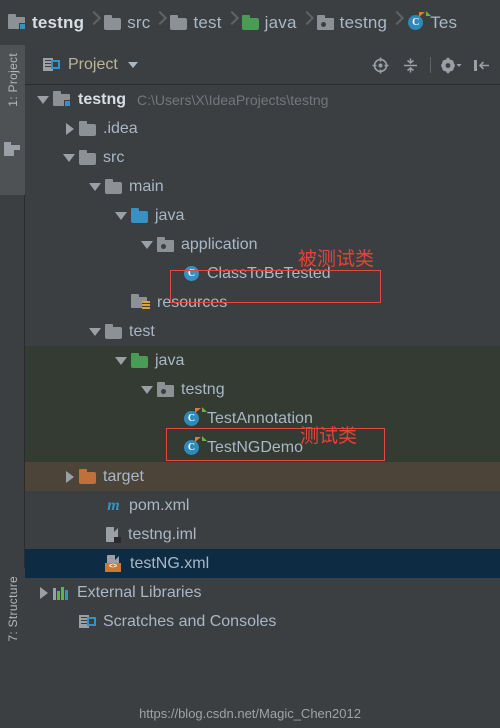 The height and width of the screenshot is (728, 500). I want to click on tree-row-label: test, so click(142, 331).